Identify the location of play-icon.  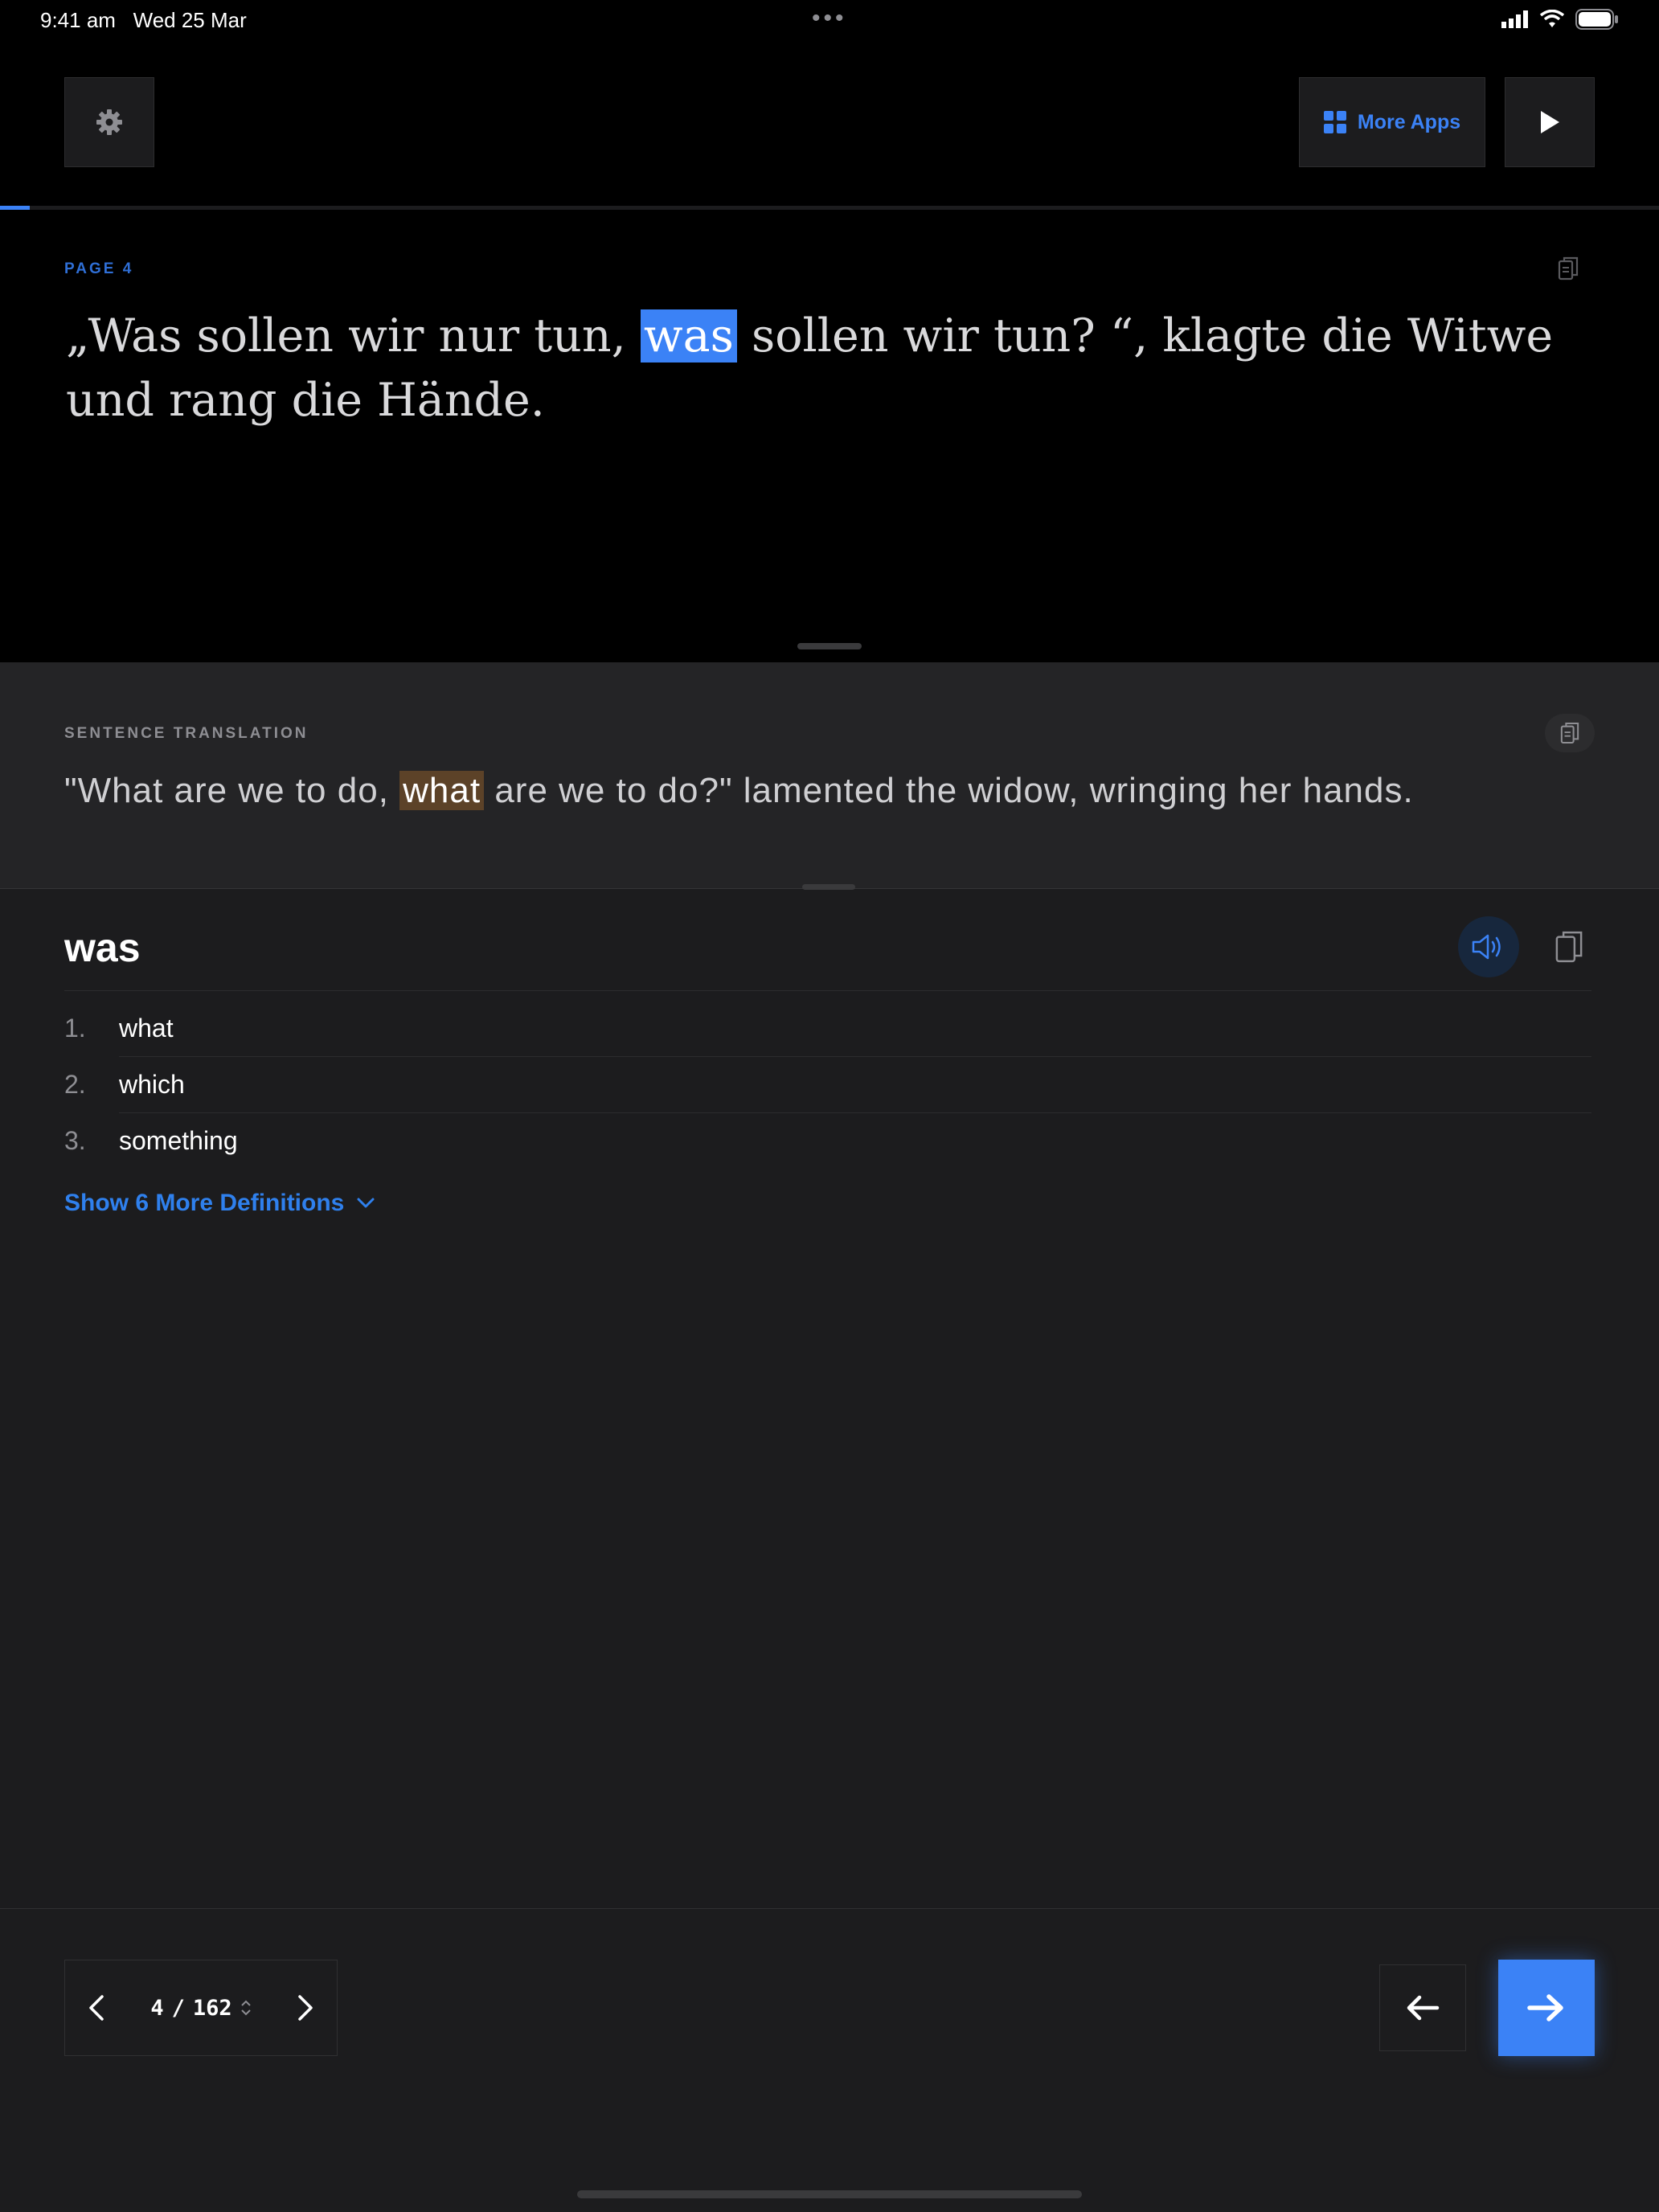
(1550, 122).